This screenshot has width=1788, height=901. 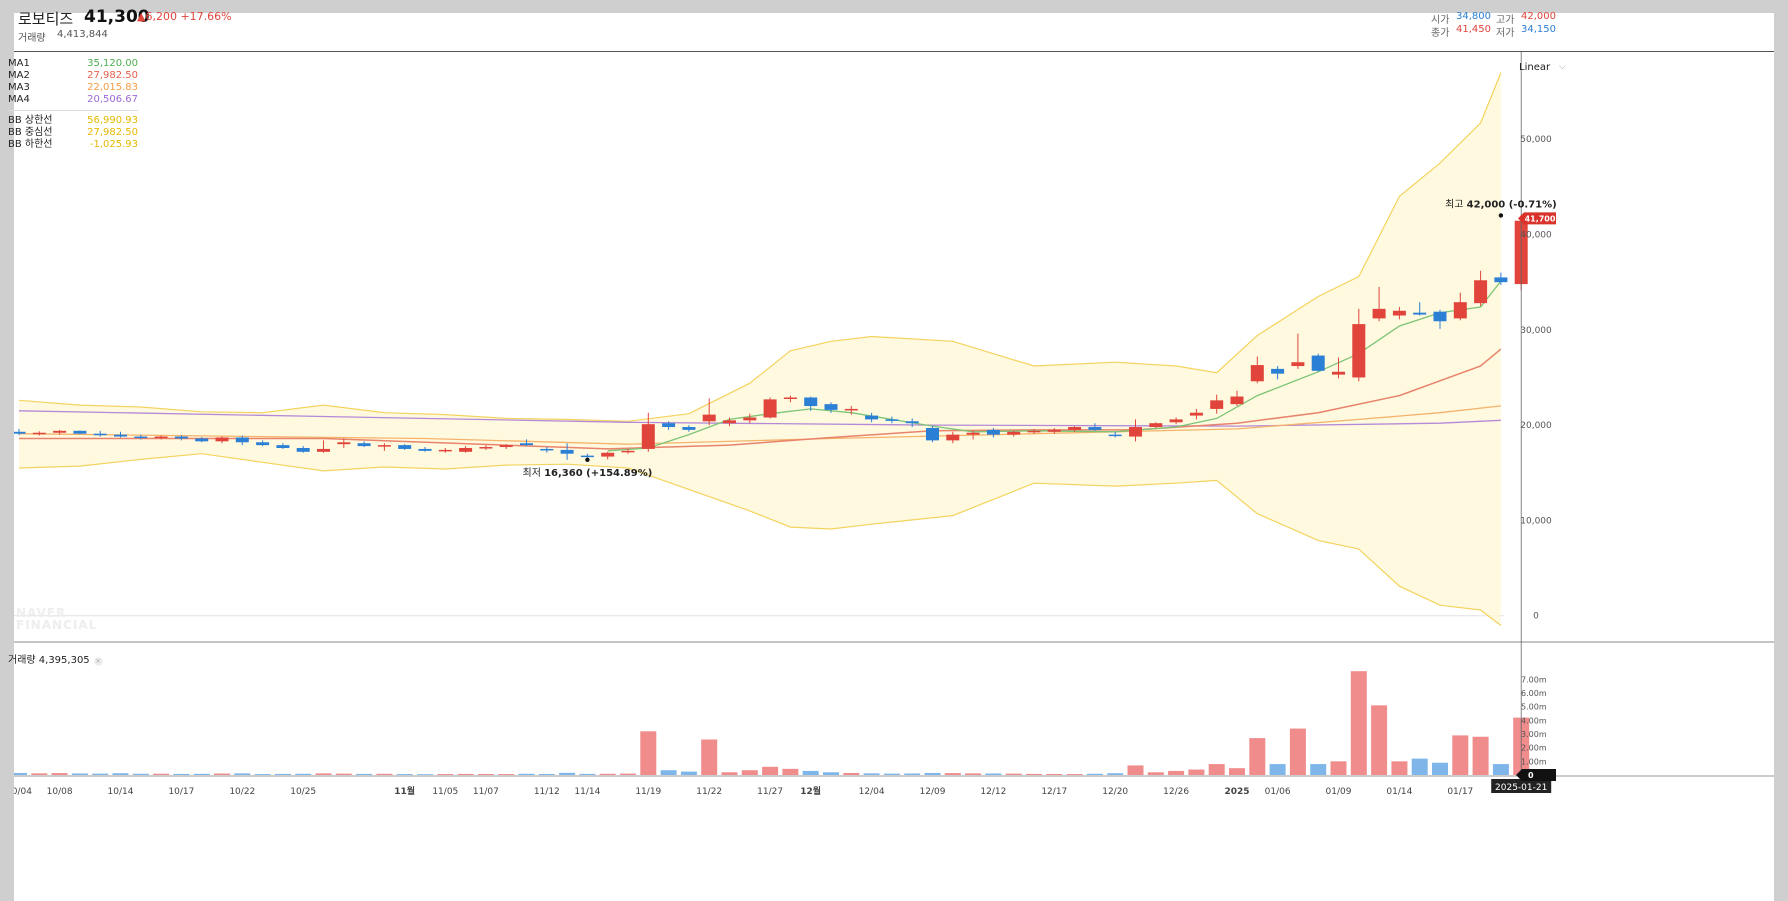 I want to click on date-tick-label: 11/14, so click(x=587, y=792).